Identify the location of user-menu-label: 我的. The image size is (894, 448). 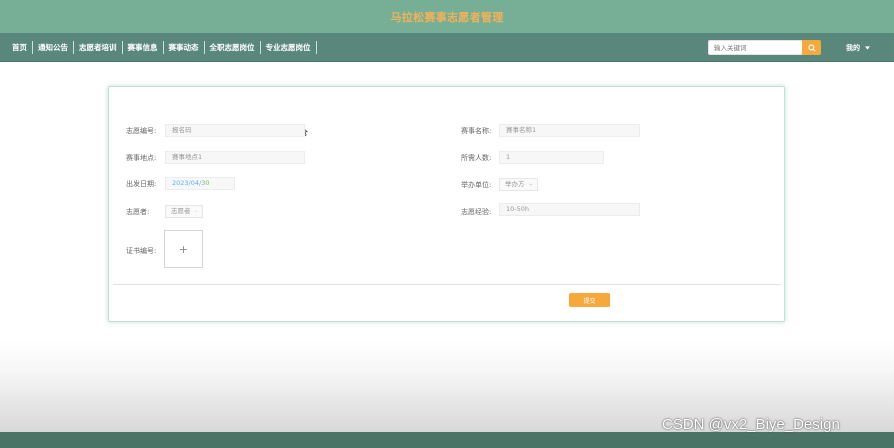
(853, 48).